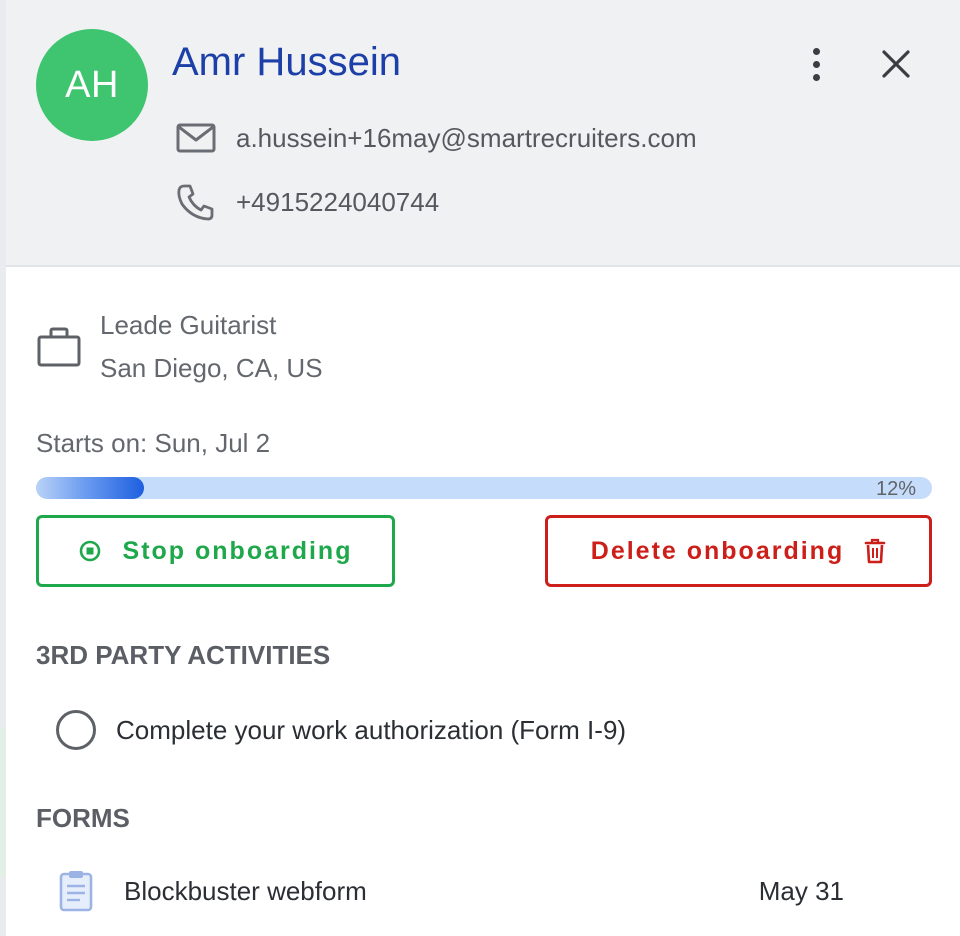 Image resolution: width=960 pixels, height=936 pixels. Describe the element at coordinates (76, 730) in the screenshot. I see `activity-status-radio` at that location.